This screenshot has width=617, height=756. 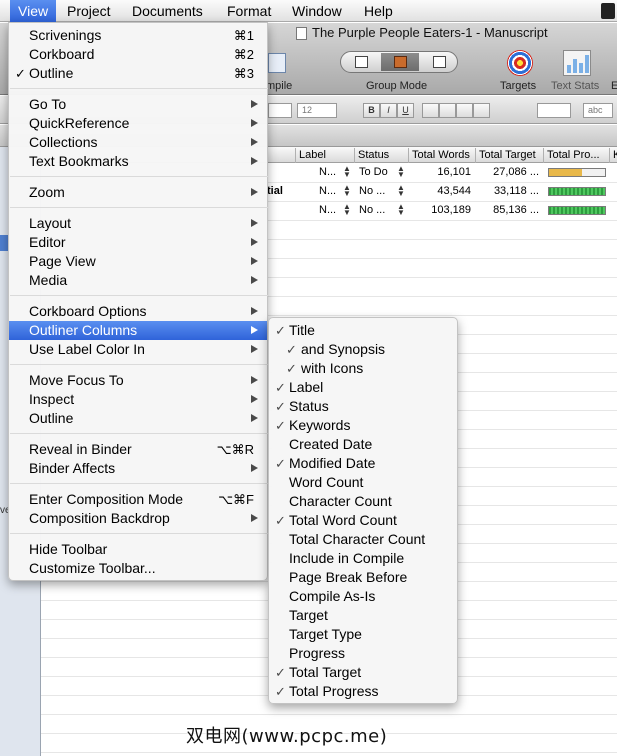 I want to click on compile-icon, so click(x=277, y=63).